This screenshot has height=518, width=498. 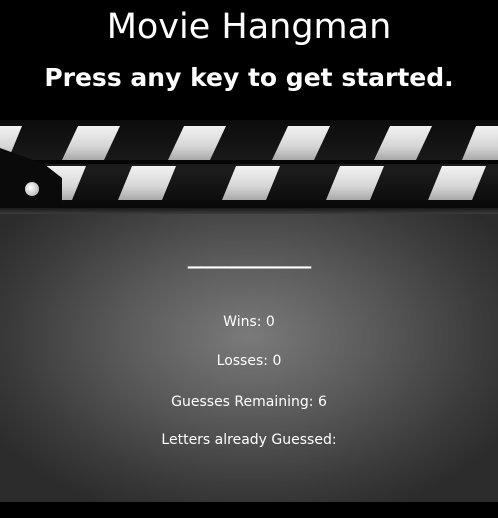 I want to click on losses-stat: Losses: 0, so click(x=249, y=361).